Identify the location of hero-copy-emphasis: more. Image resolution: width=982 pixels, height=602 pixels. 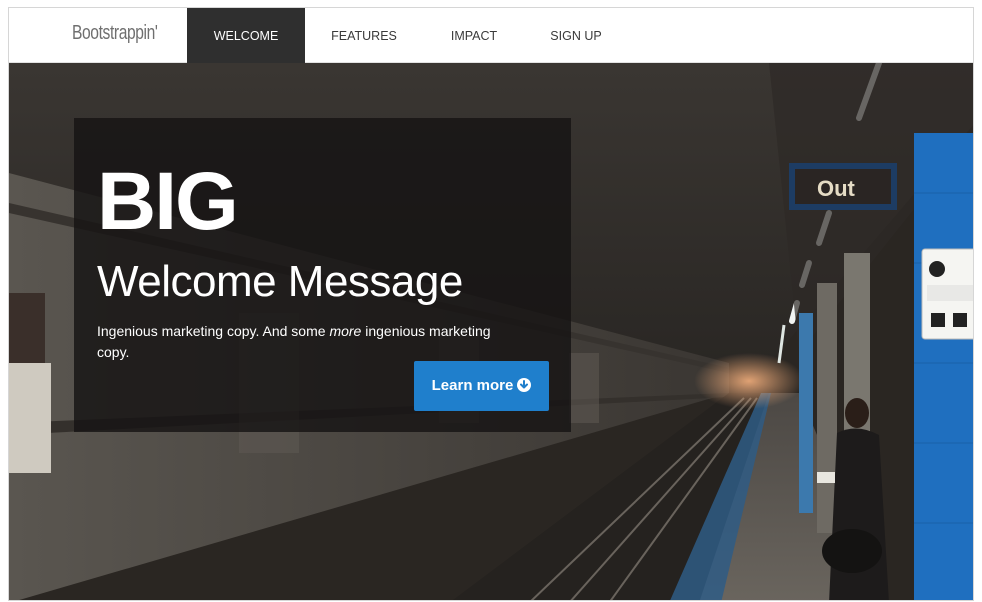
(345, 331).